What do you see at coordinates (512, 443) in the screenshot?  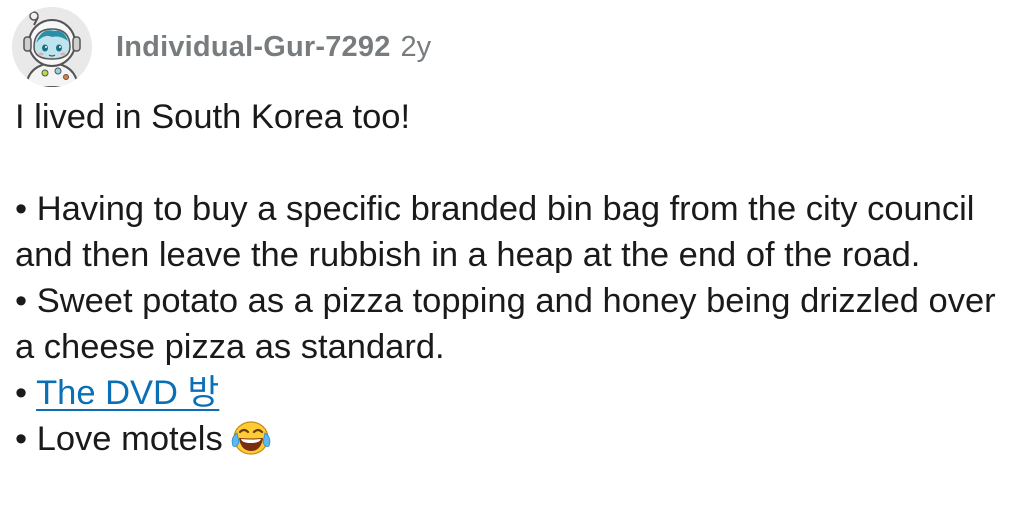 I see `list-item: • Love motels` at bounding box center [512, 443].